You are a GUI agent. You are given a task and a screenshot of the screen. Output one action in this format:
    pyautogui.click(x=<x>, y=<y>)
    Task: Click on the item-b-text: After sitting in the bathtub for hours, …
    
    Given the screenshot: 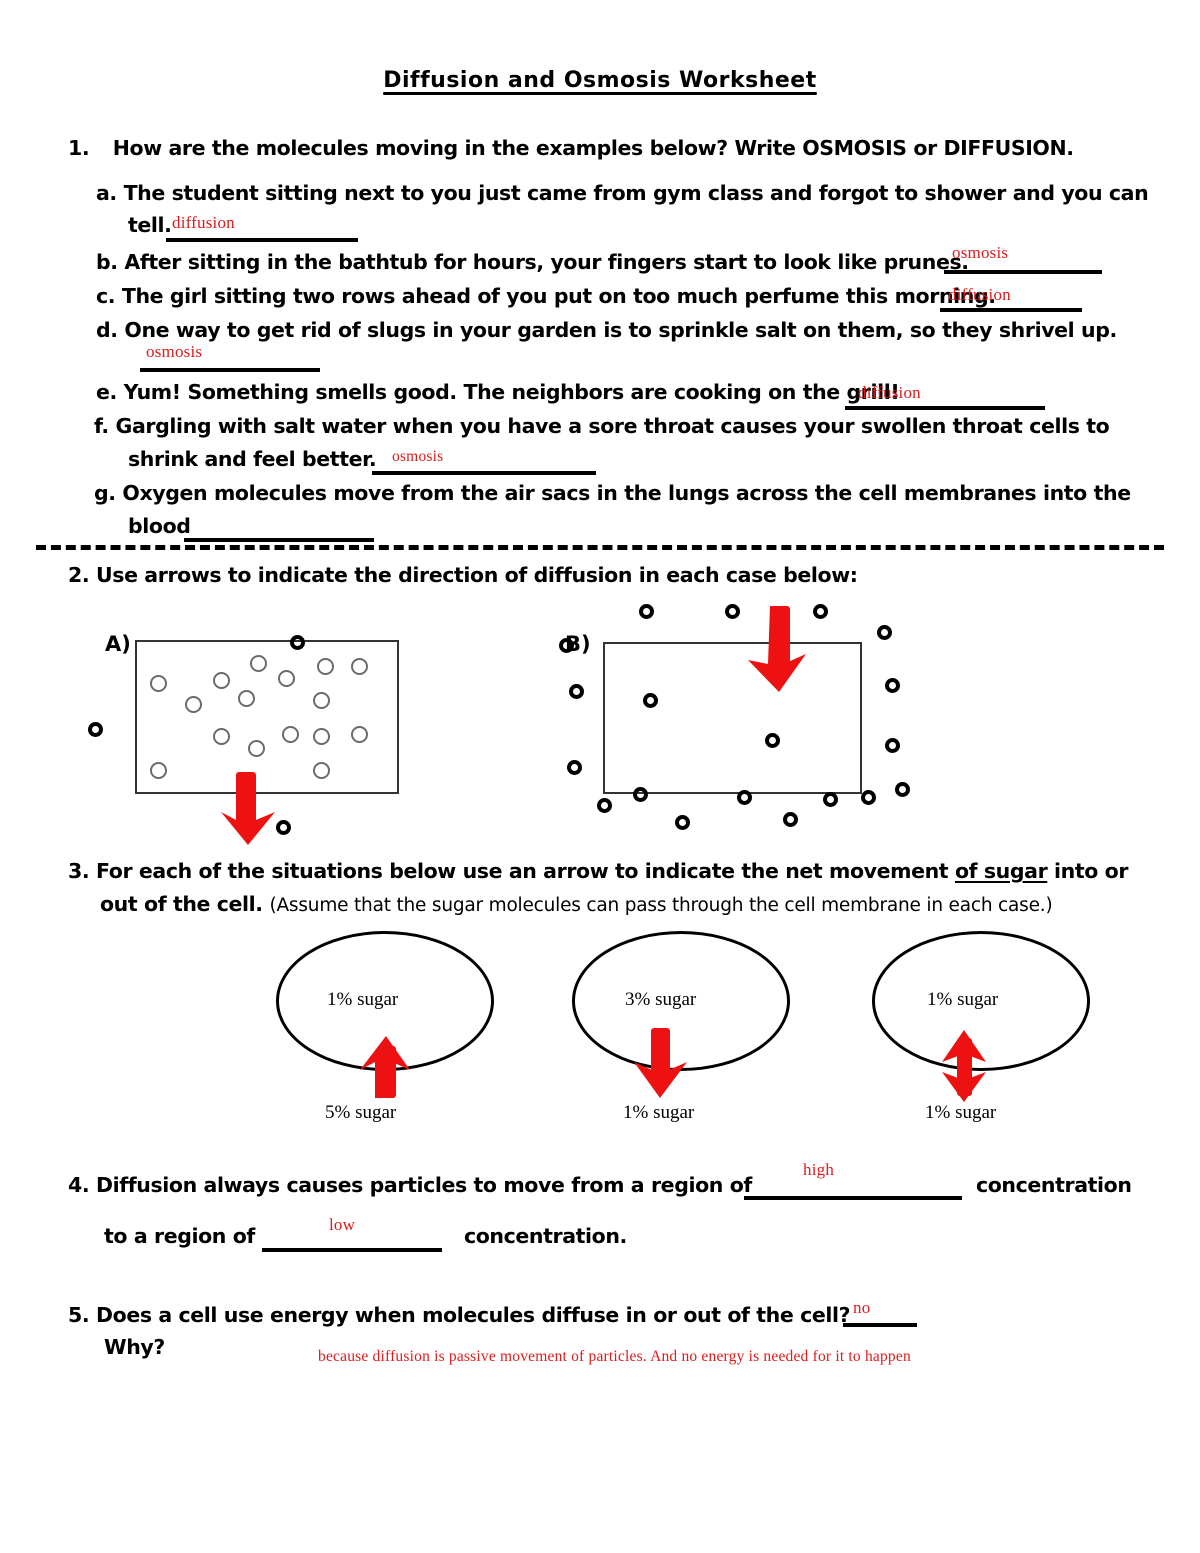 What is the action you would take?
    pyautogui.click(x=546, y=262)
    